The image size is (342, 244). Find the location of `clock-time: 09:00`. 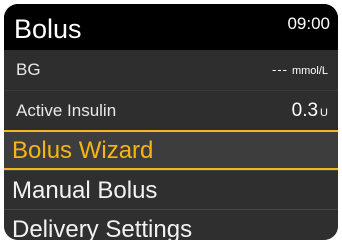

clock-time: 09:00 is located at coordinates (308, 23).